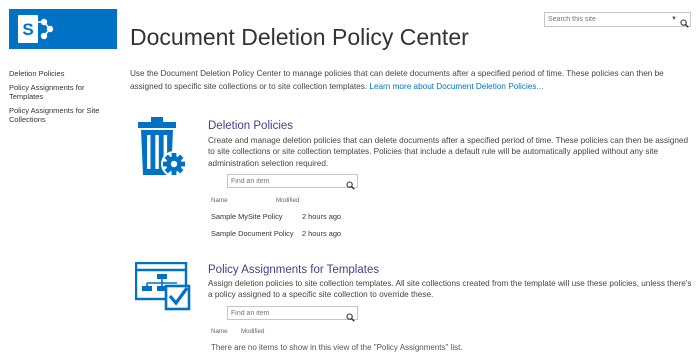  I want to click on template-assignments-find-input, so click(286, 313).